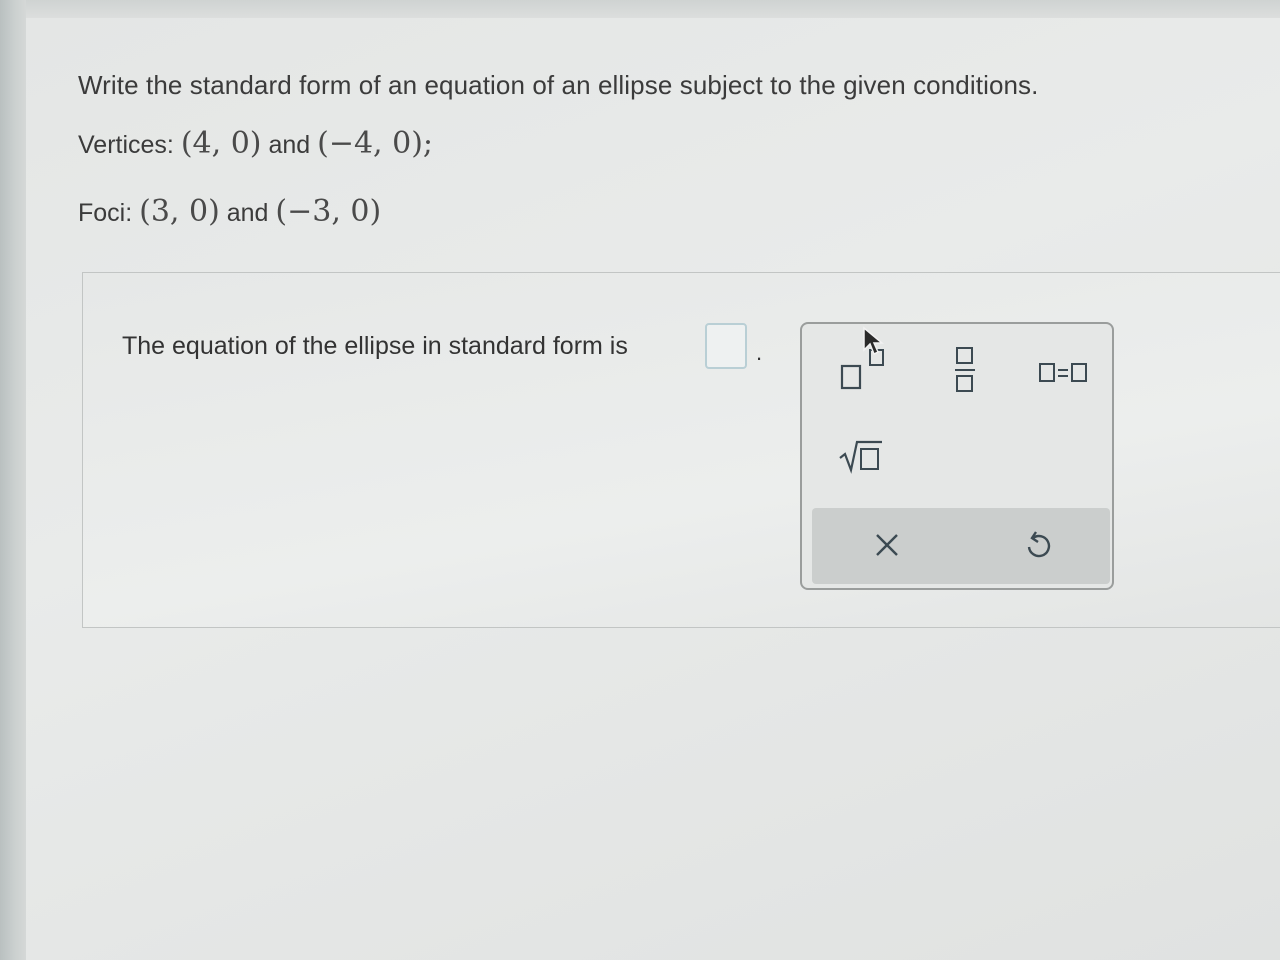  I want to click on math-palette, so click(957, 456).